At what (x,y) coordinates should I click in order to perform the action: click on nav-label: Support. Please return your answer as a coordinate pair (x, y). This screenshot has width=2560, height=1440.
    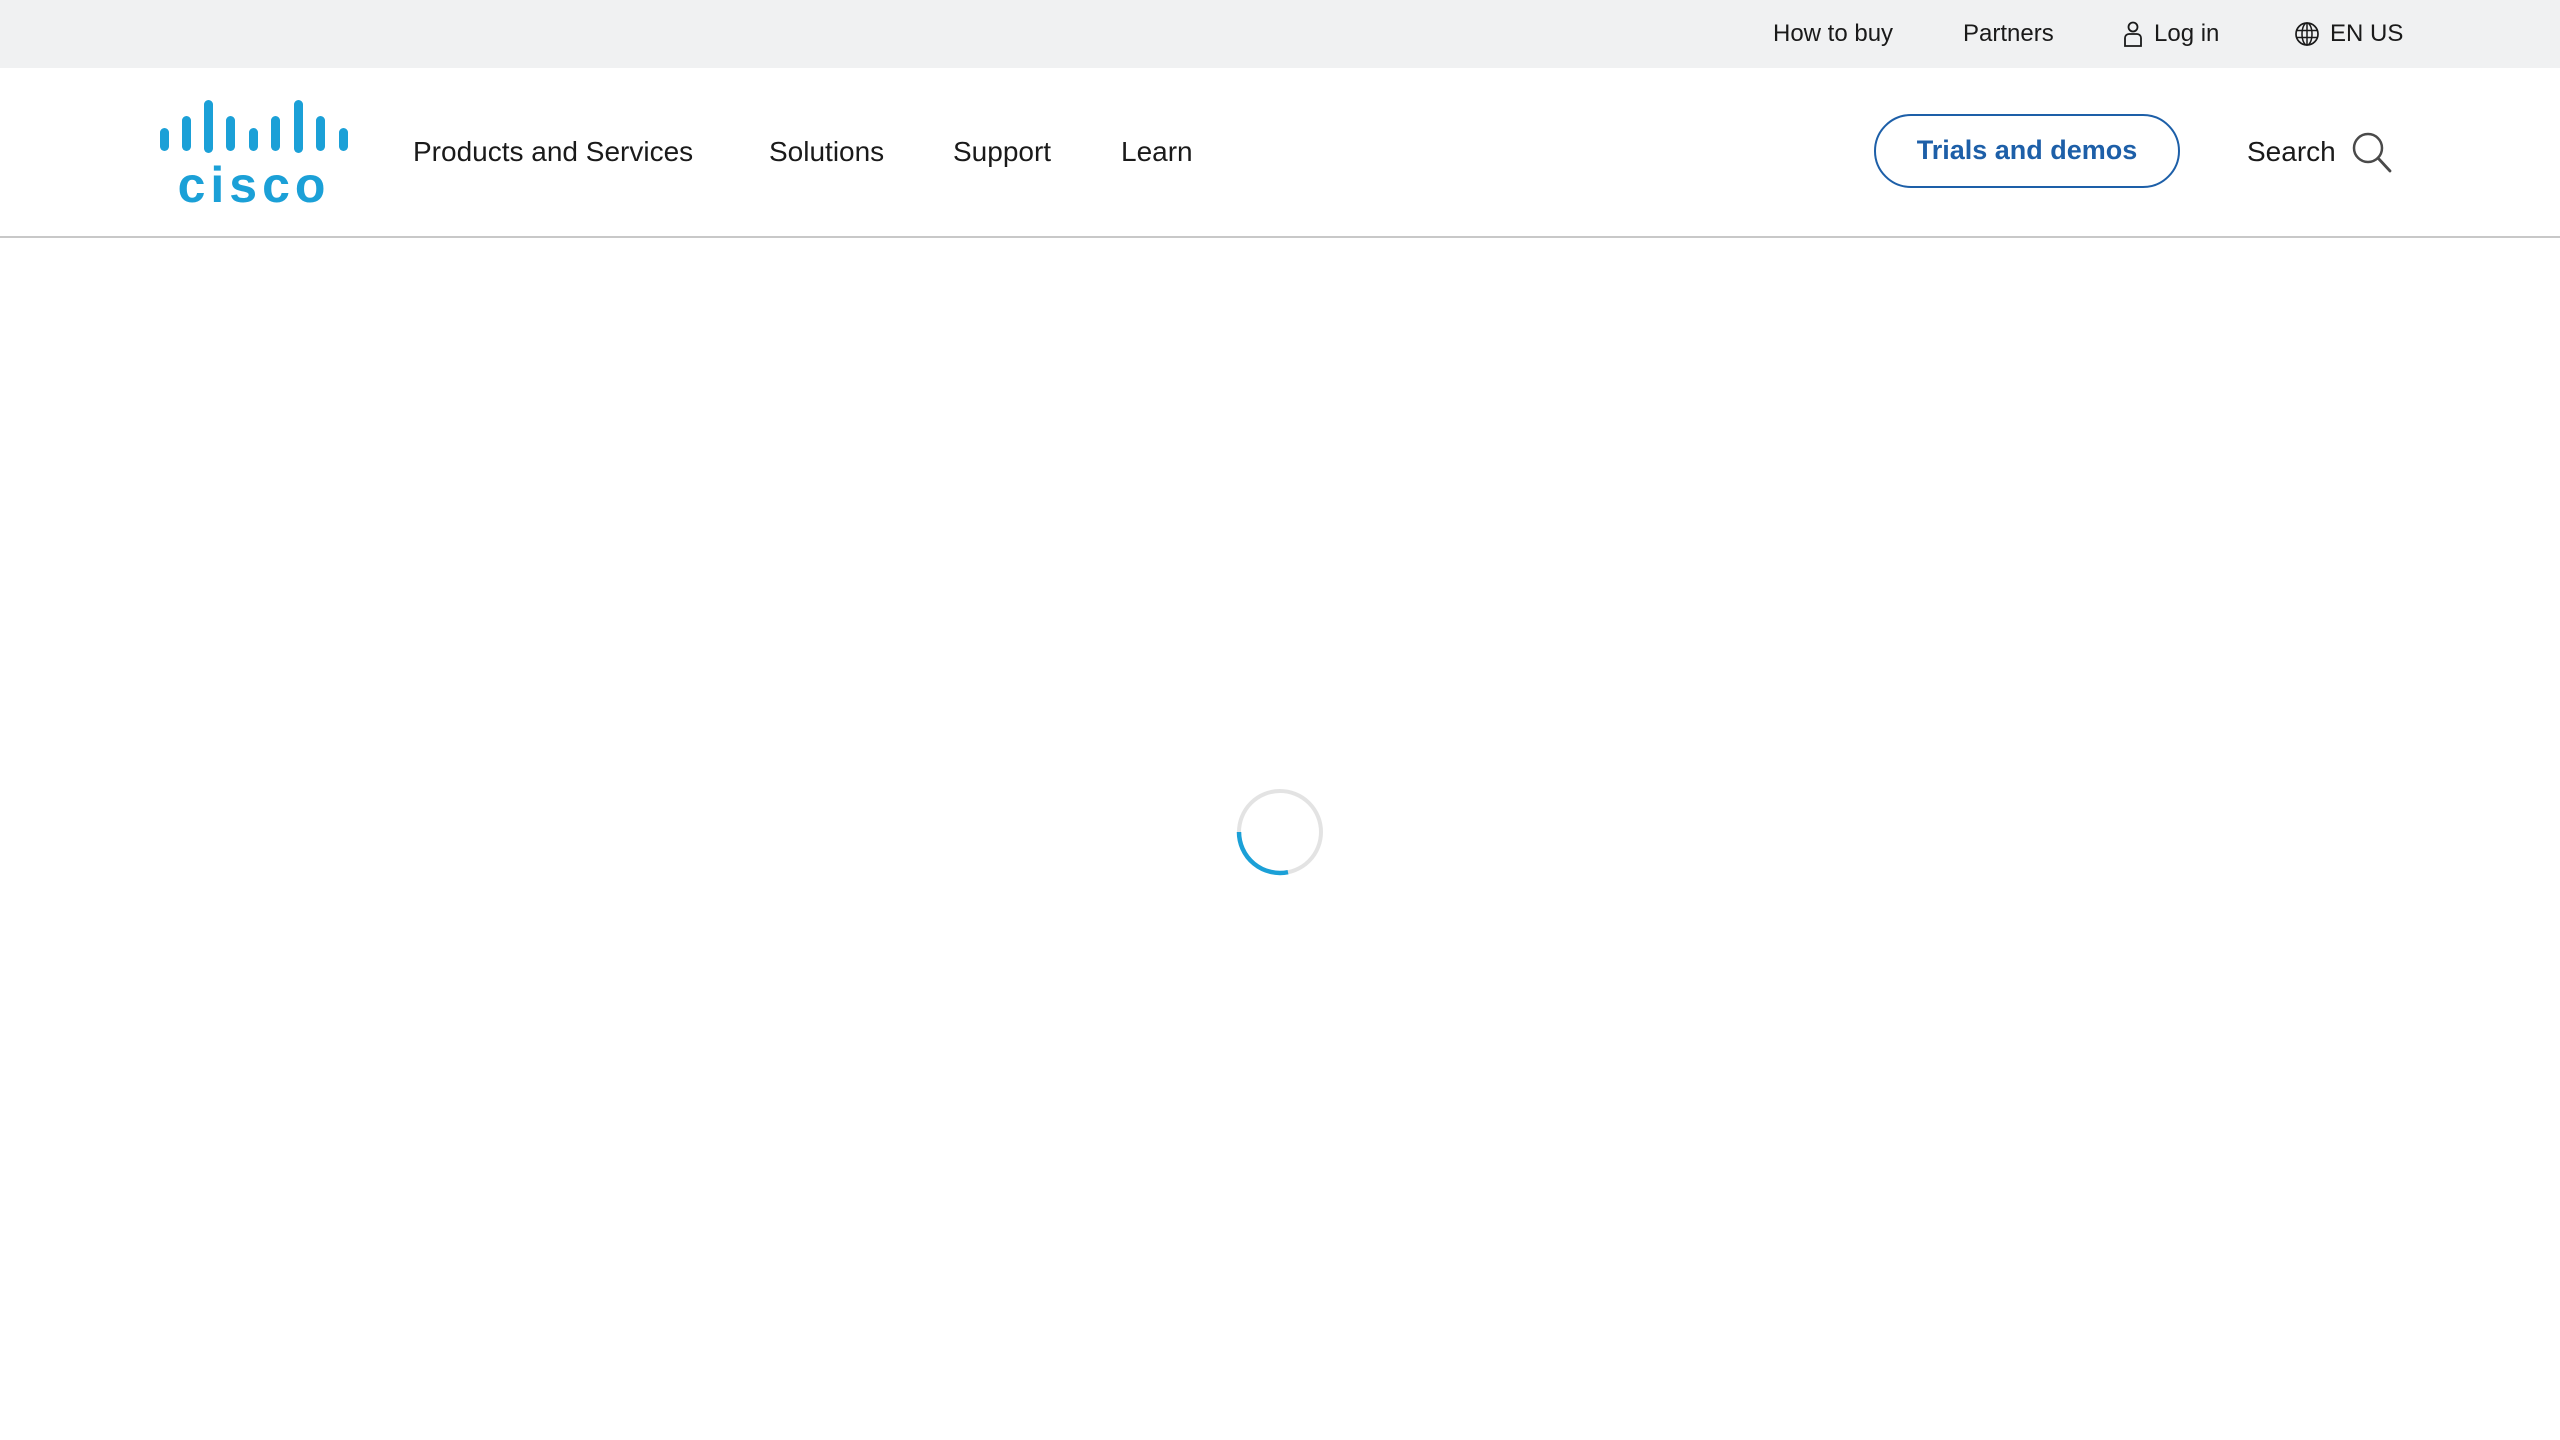
    Looking at the image, I should click on (1002, 151).